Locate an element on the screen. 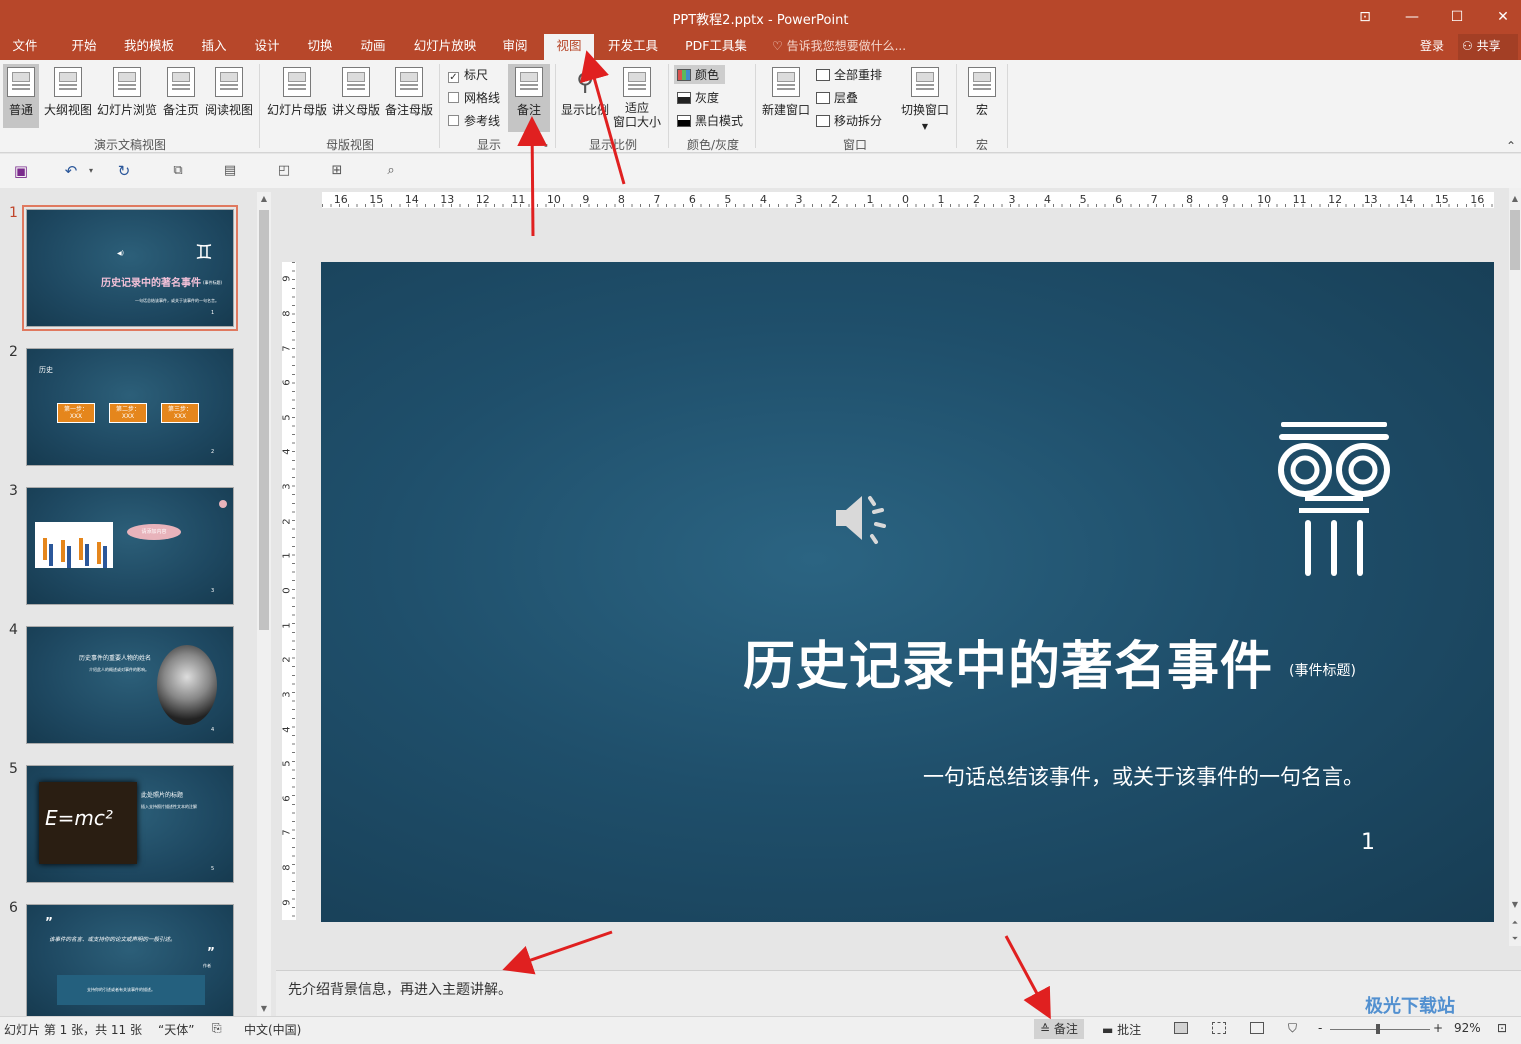 Image resolution: width=1521 pixels, height=1044 pixels. undo-dropdown-icon: ▾ is located at coordinates (91, 171).